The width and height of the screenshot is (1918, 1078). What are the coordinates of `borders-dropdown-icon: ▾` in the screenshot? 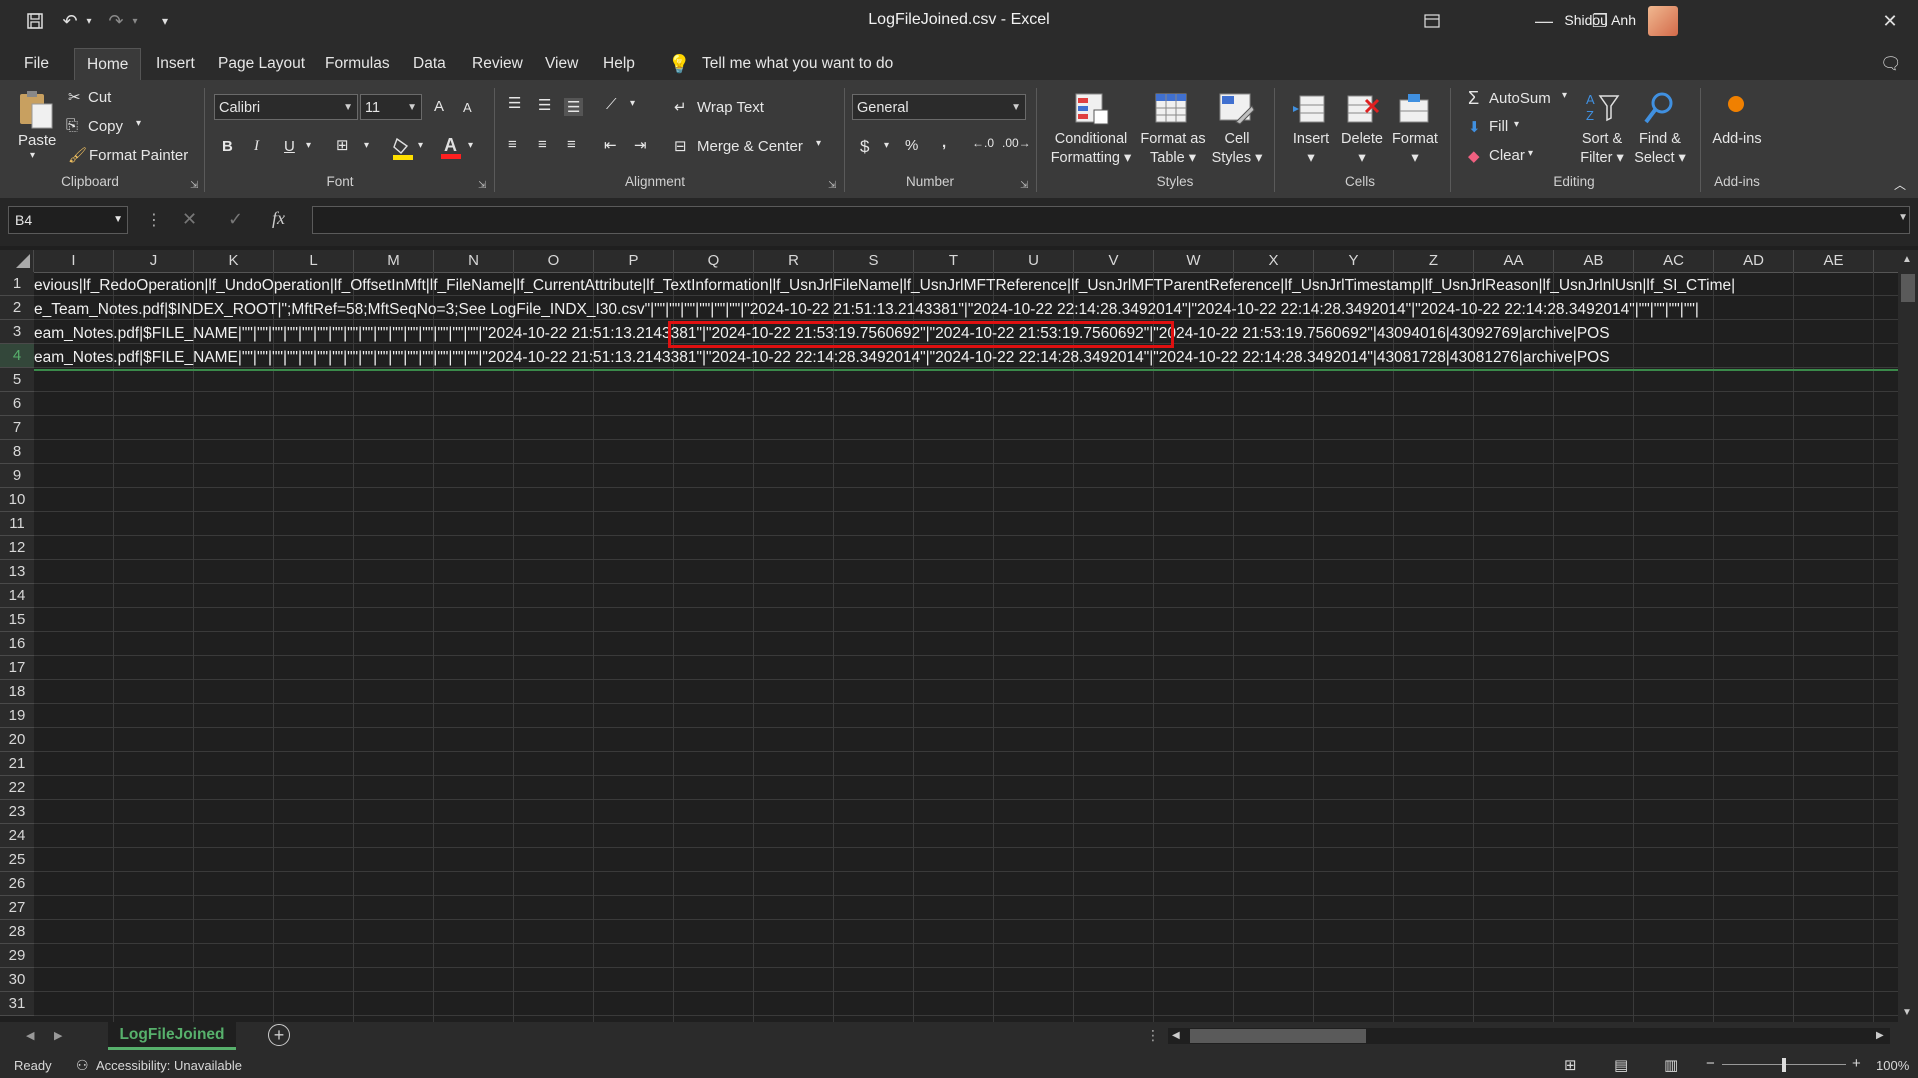 It's located at (366, 145).